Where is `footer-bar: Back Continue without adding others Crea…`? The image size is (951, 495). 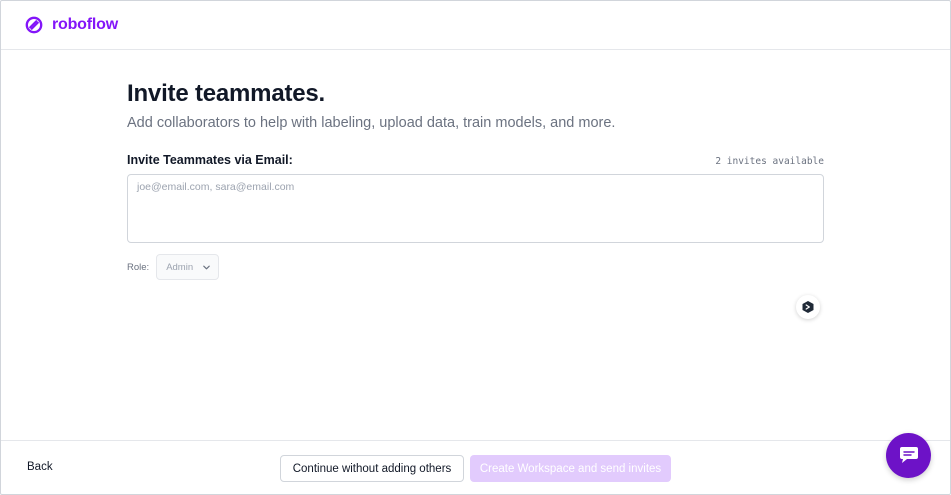 footer-bar: Back Continue without adding others Crea… is located at coordinates (475, 467).